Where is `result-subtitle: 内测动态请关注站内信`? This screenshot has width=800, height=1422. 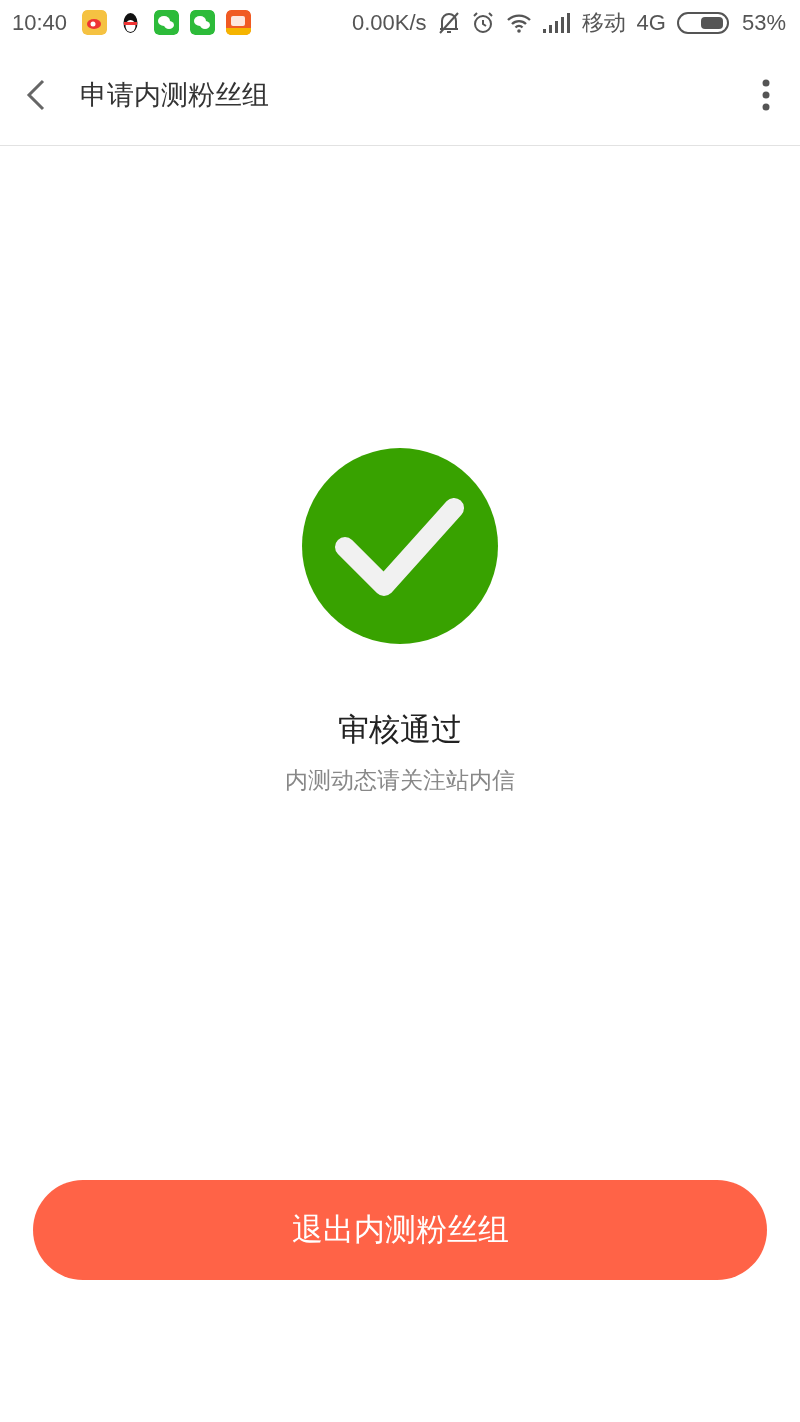 result-subtitle: 内测动态请关注站内信 is located at coordinates (400, 780).